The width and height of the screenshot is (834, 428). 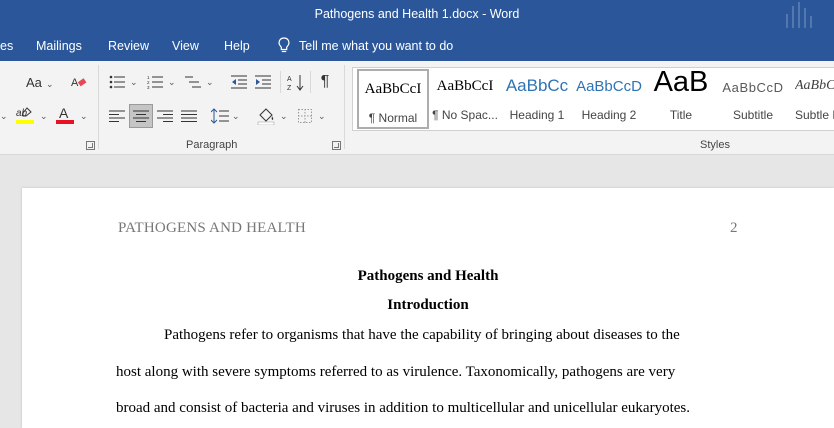 I want to click on align-right-icon, so click(x=165, y=116).